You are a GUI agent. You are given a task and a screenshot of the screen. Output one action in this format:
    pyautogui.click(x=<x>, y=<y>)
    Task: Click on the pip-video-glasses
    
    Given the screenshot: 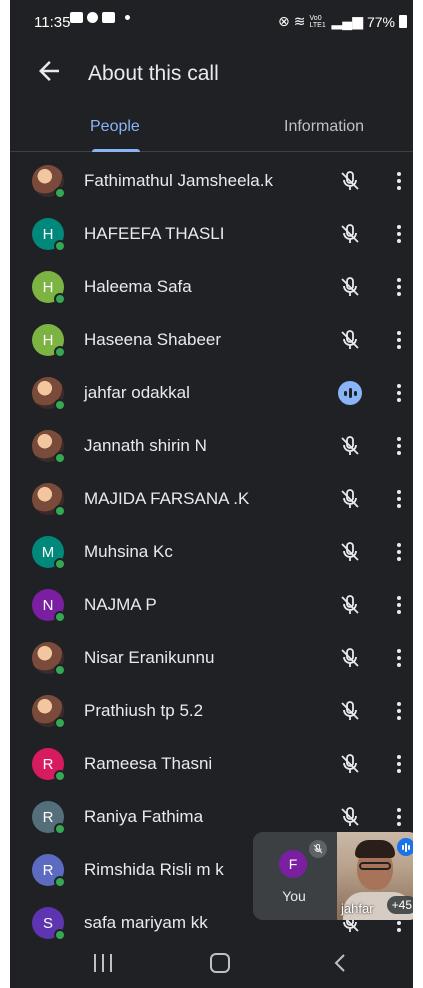 What is the action you would take?
    pyautogui.click(x=375, y=866)
    